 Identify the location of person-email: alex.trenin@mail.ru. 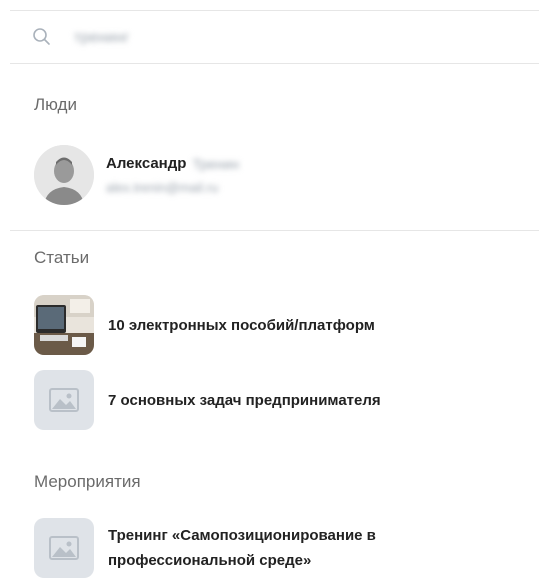
(162, 187).